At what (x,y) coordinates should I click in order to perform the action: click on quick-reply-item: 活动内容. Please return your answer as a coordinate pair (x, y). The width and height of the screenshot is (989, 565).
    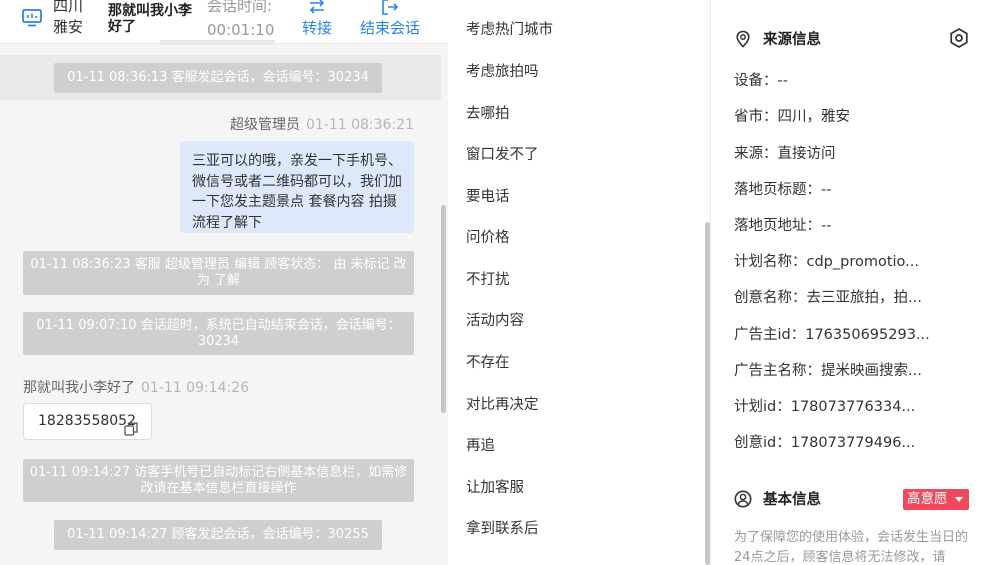
    Looking at the image, I should click on (495, 321).